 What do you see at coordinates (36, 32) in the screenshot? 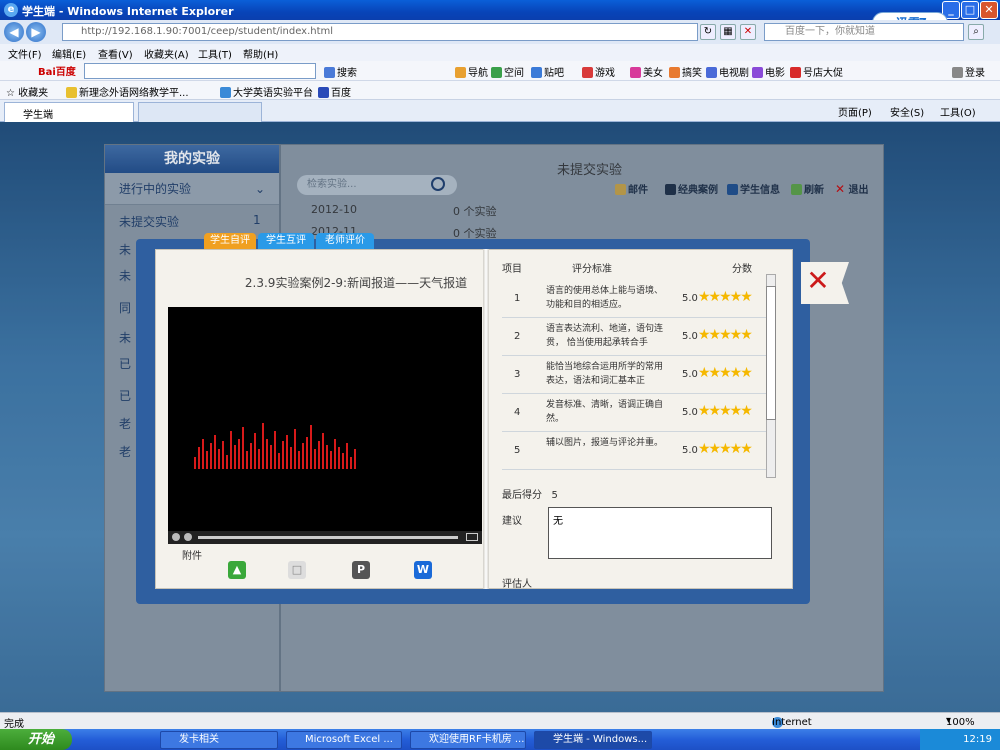
I see `forward-icon: ▶` at bounding box center [36, 32].